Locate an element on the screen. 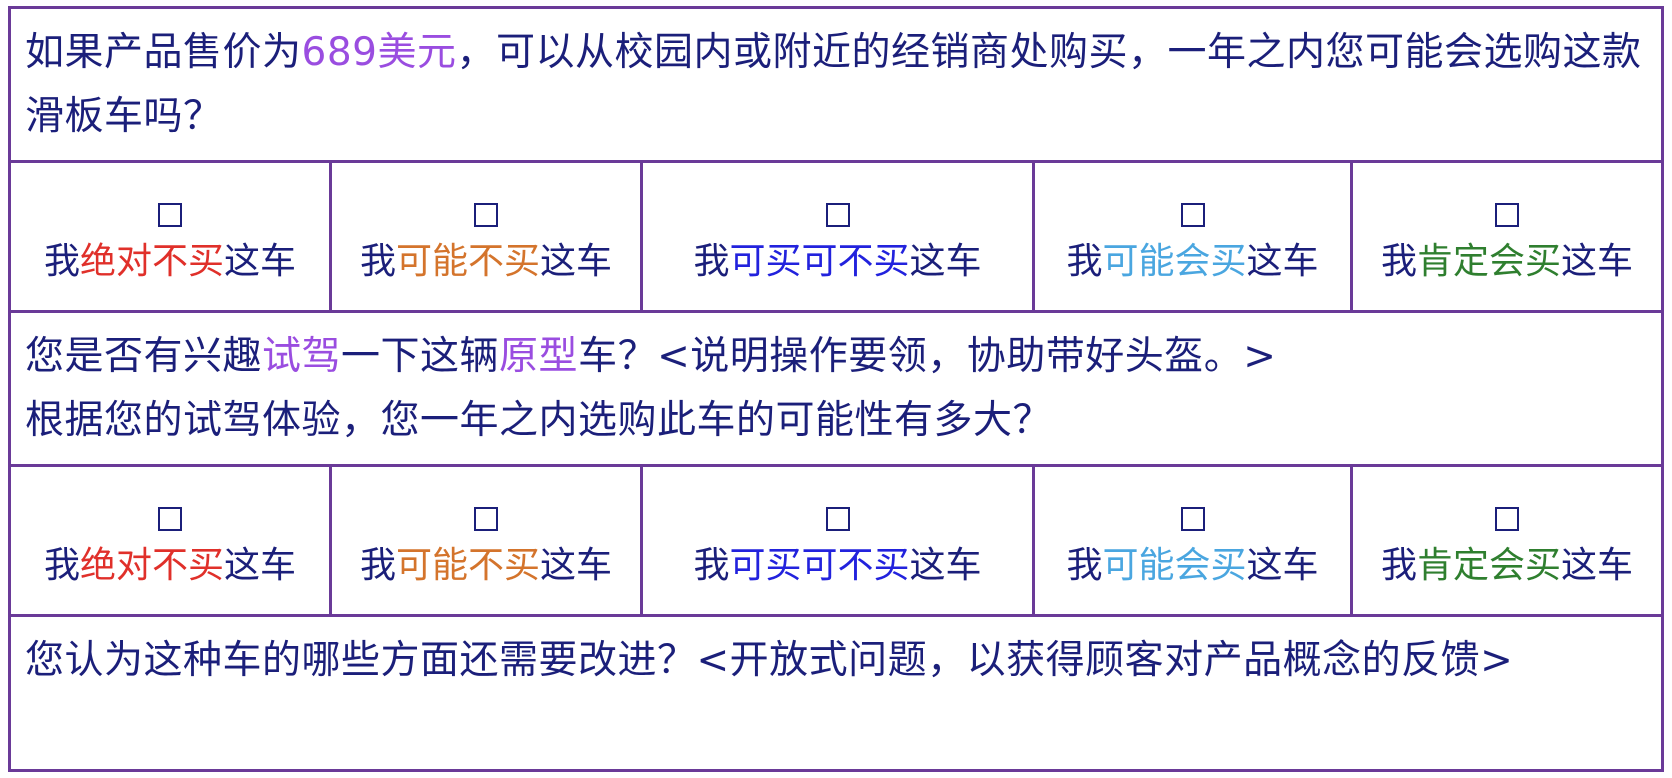  test-drive-highlight: 试驾 is located at coordinates (302, 356).